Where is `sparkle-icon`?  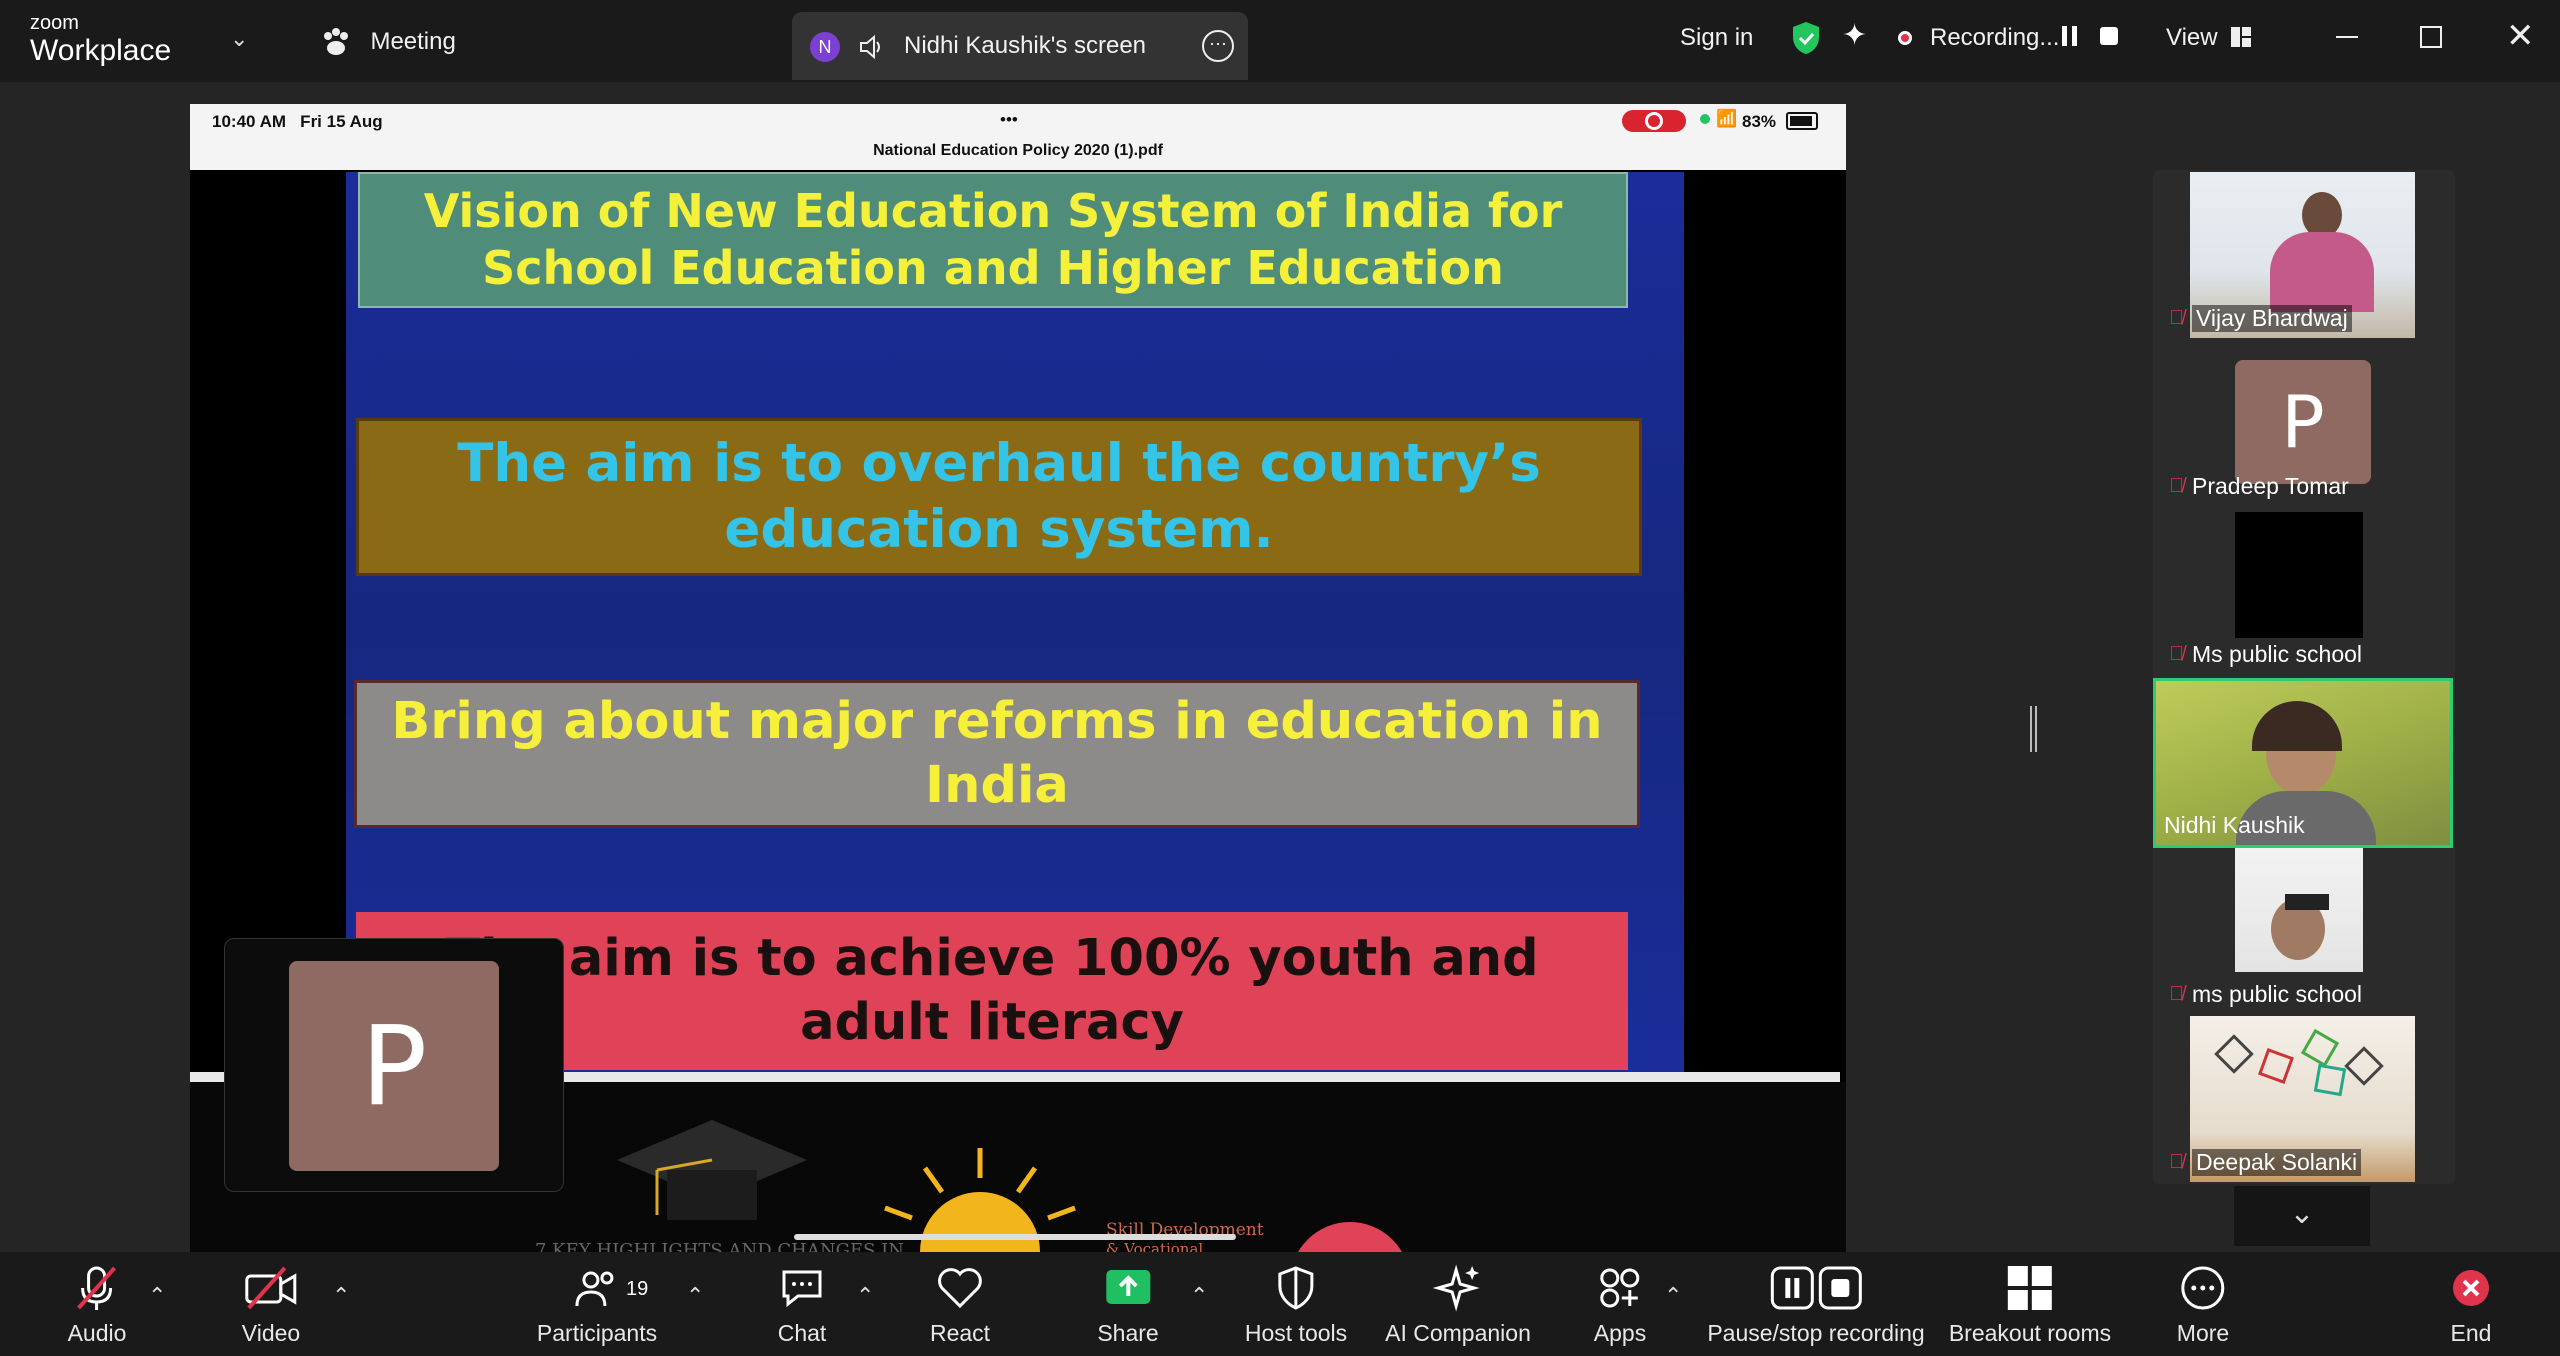
sparkle-icon is located at coordinates (1456, 1288).